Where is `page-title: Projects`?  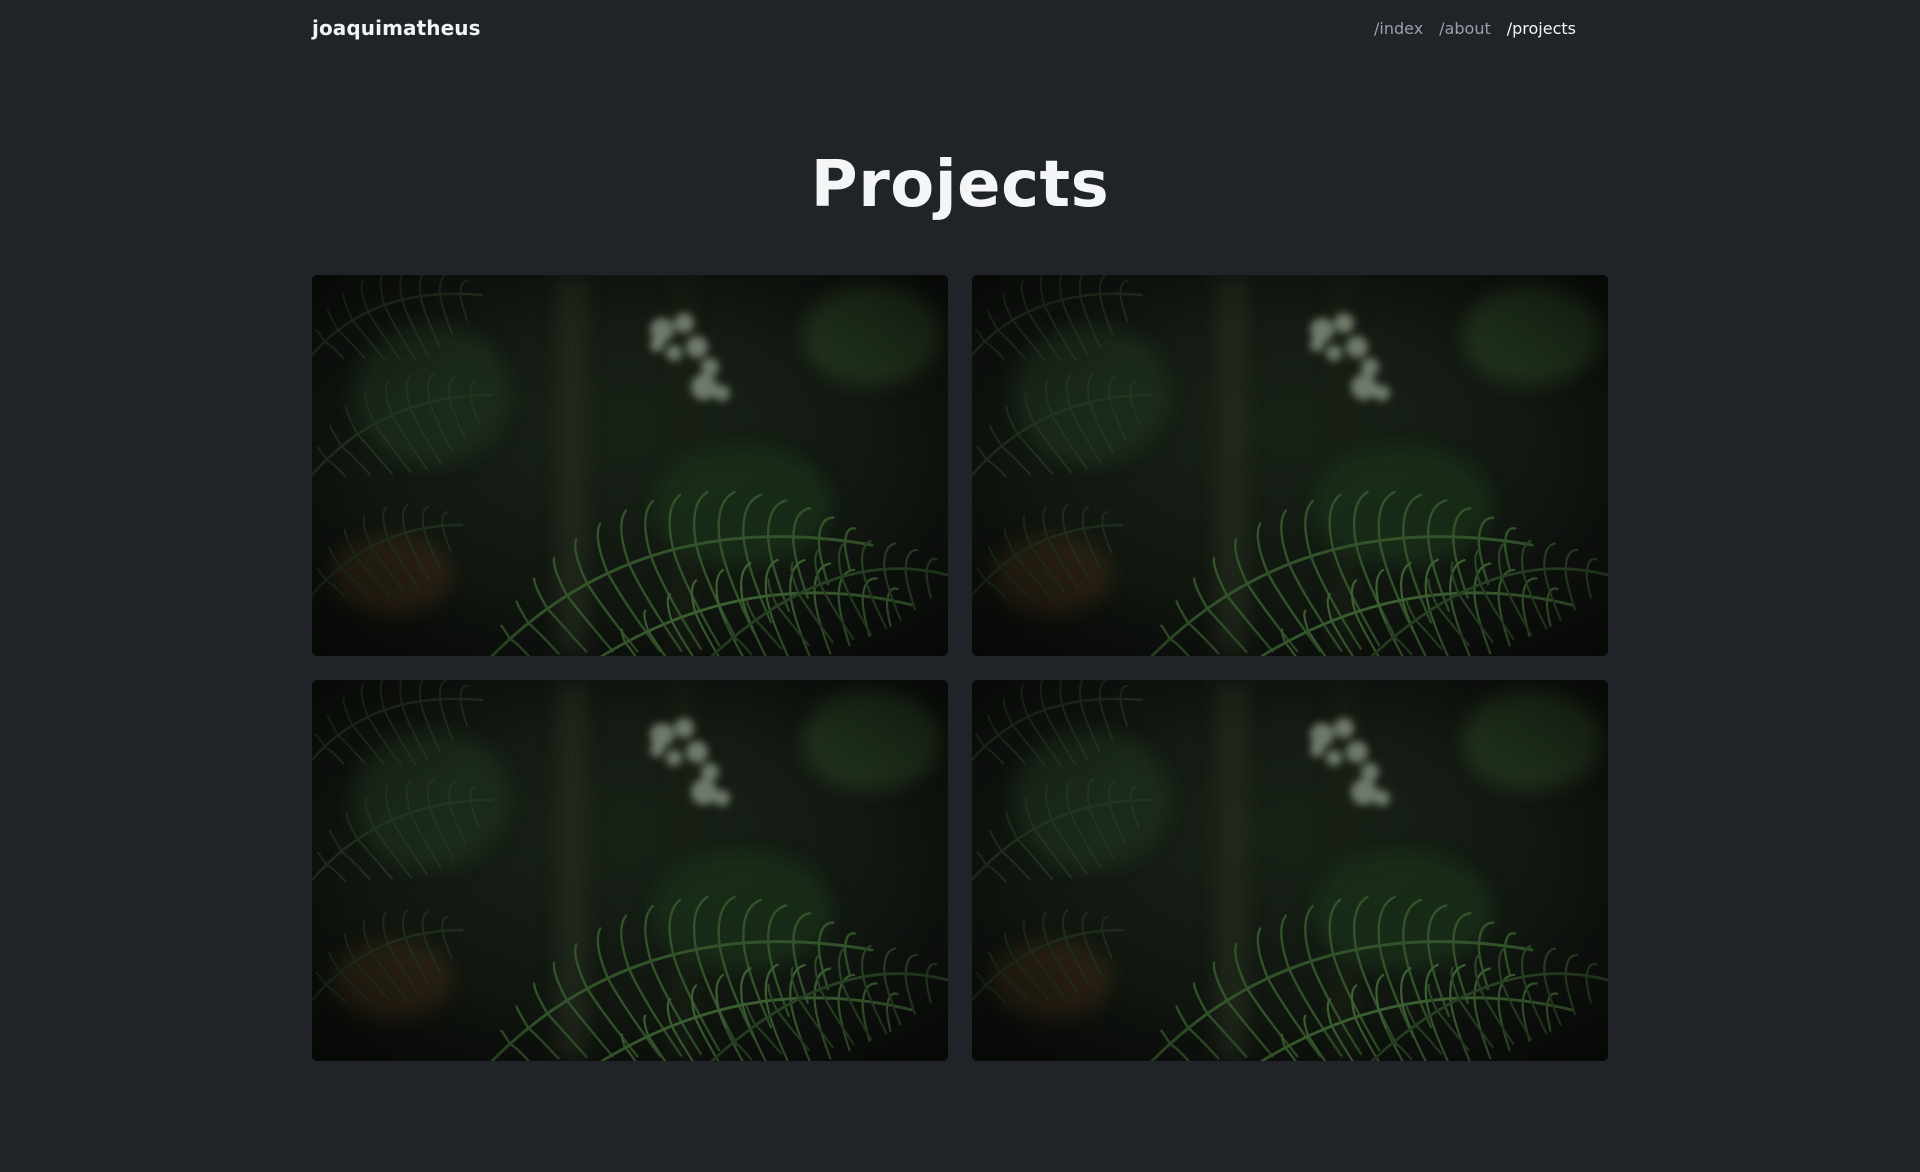 page-title: Projects is located at coordinates (960, 185).